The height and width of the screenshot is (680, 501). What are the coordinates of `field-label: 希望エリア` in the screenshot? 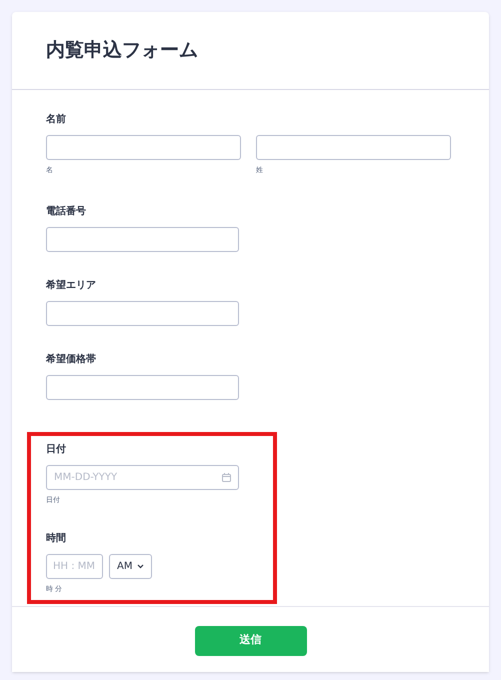 It's located at (71, 285).